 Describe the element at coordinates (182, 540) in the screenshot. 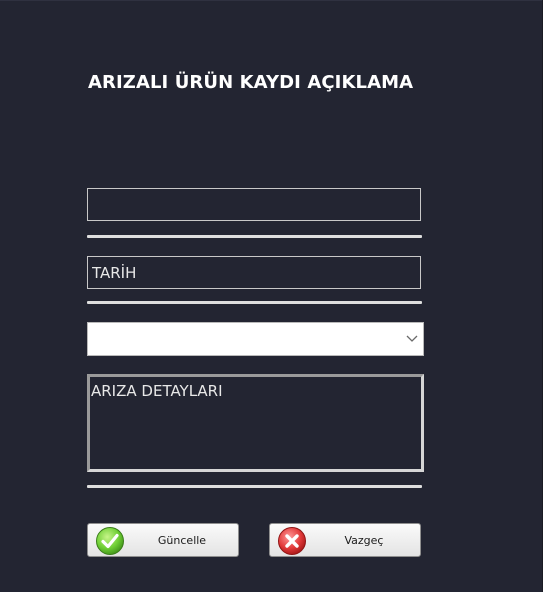

I see `update-button-label: Güncelle` at that location.